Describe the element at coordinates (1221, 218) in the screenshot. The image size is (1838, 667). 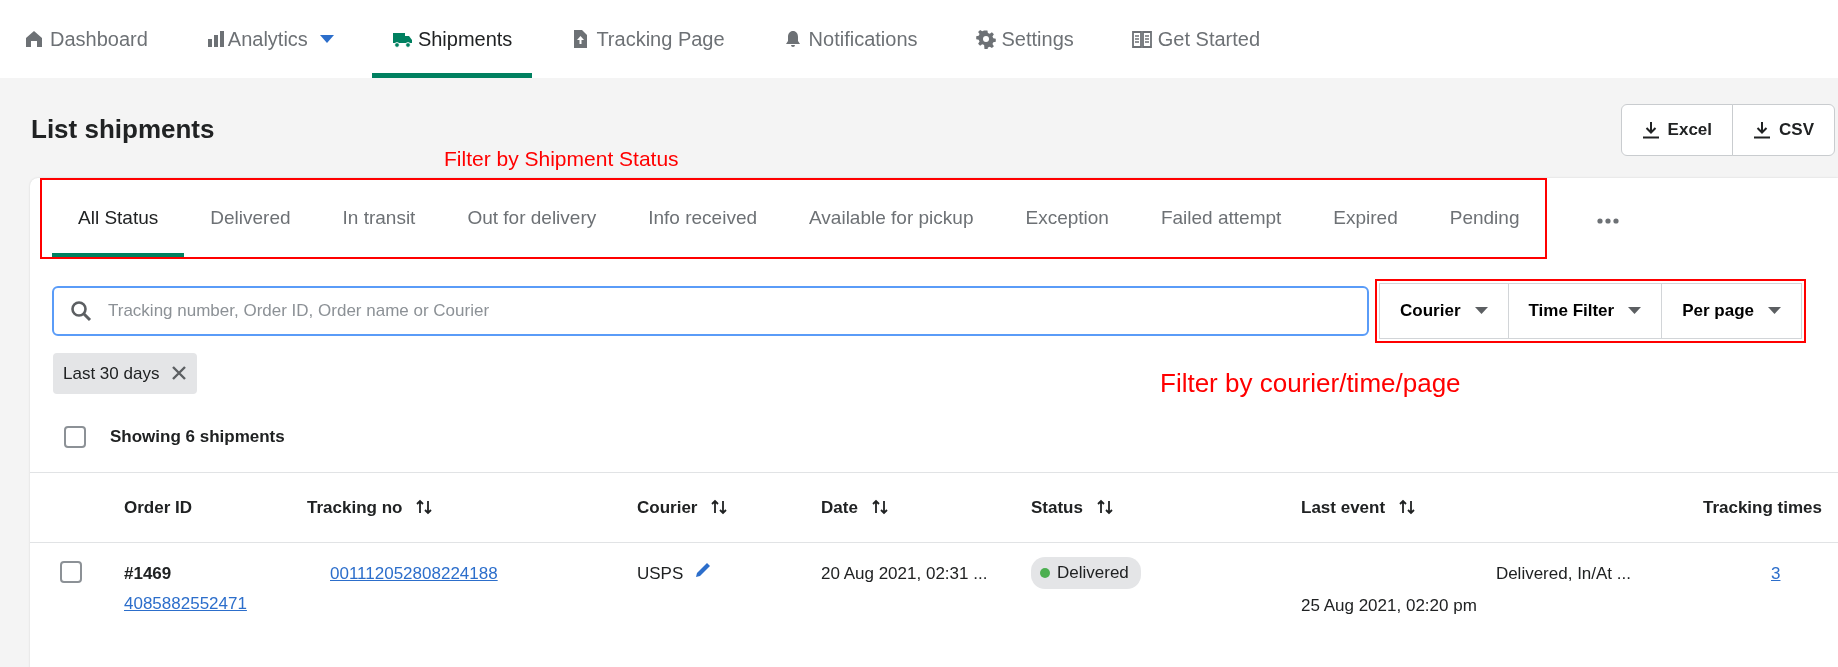
I see `status-tab: Failed attempt` at that location.